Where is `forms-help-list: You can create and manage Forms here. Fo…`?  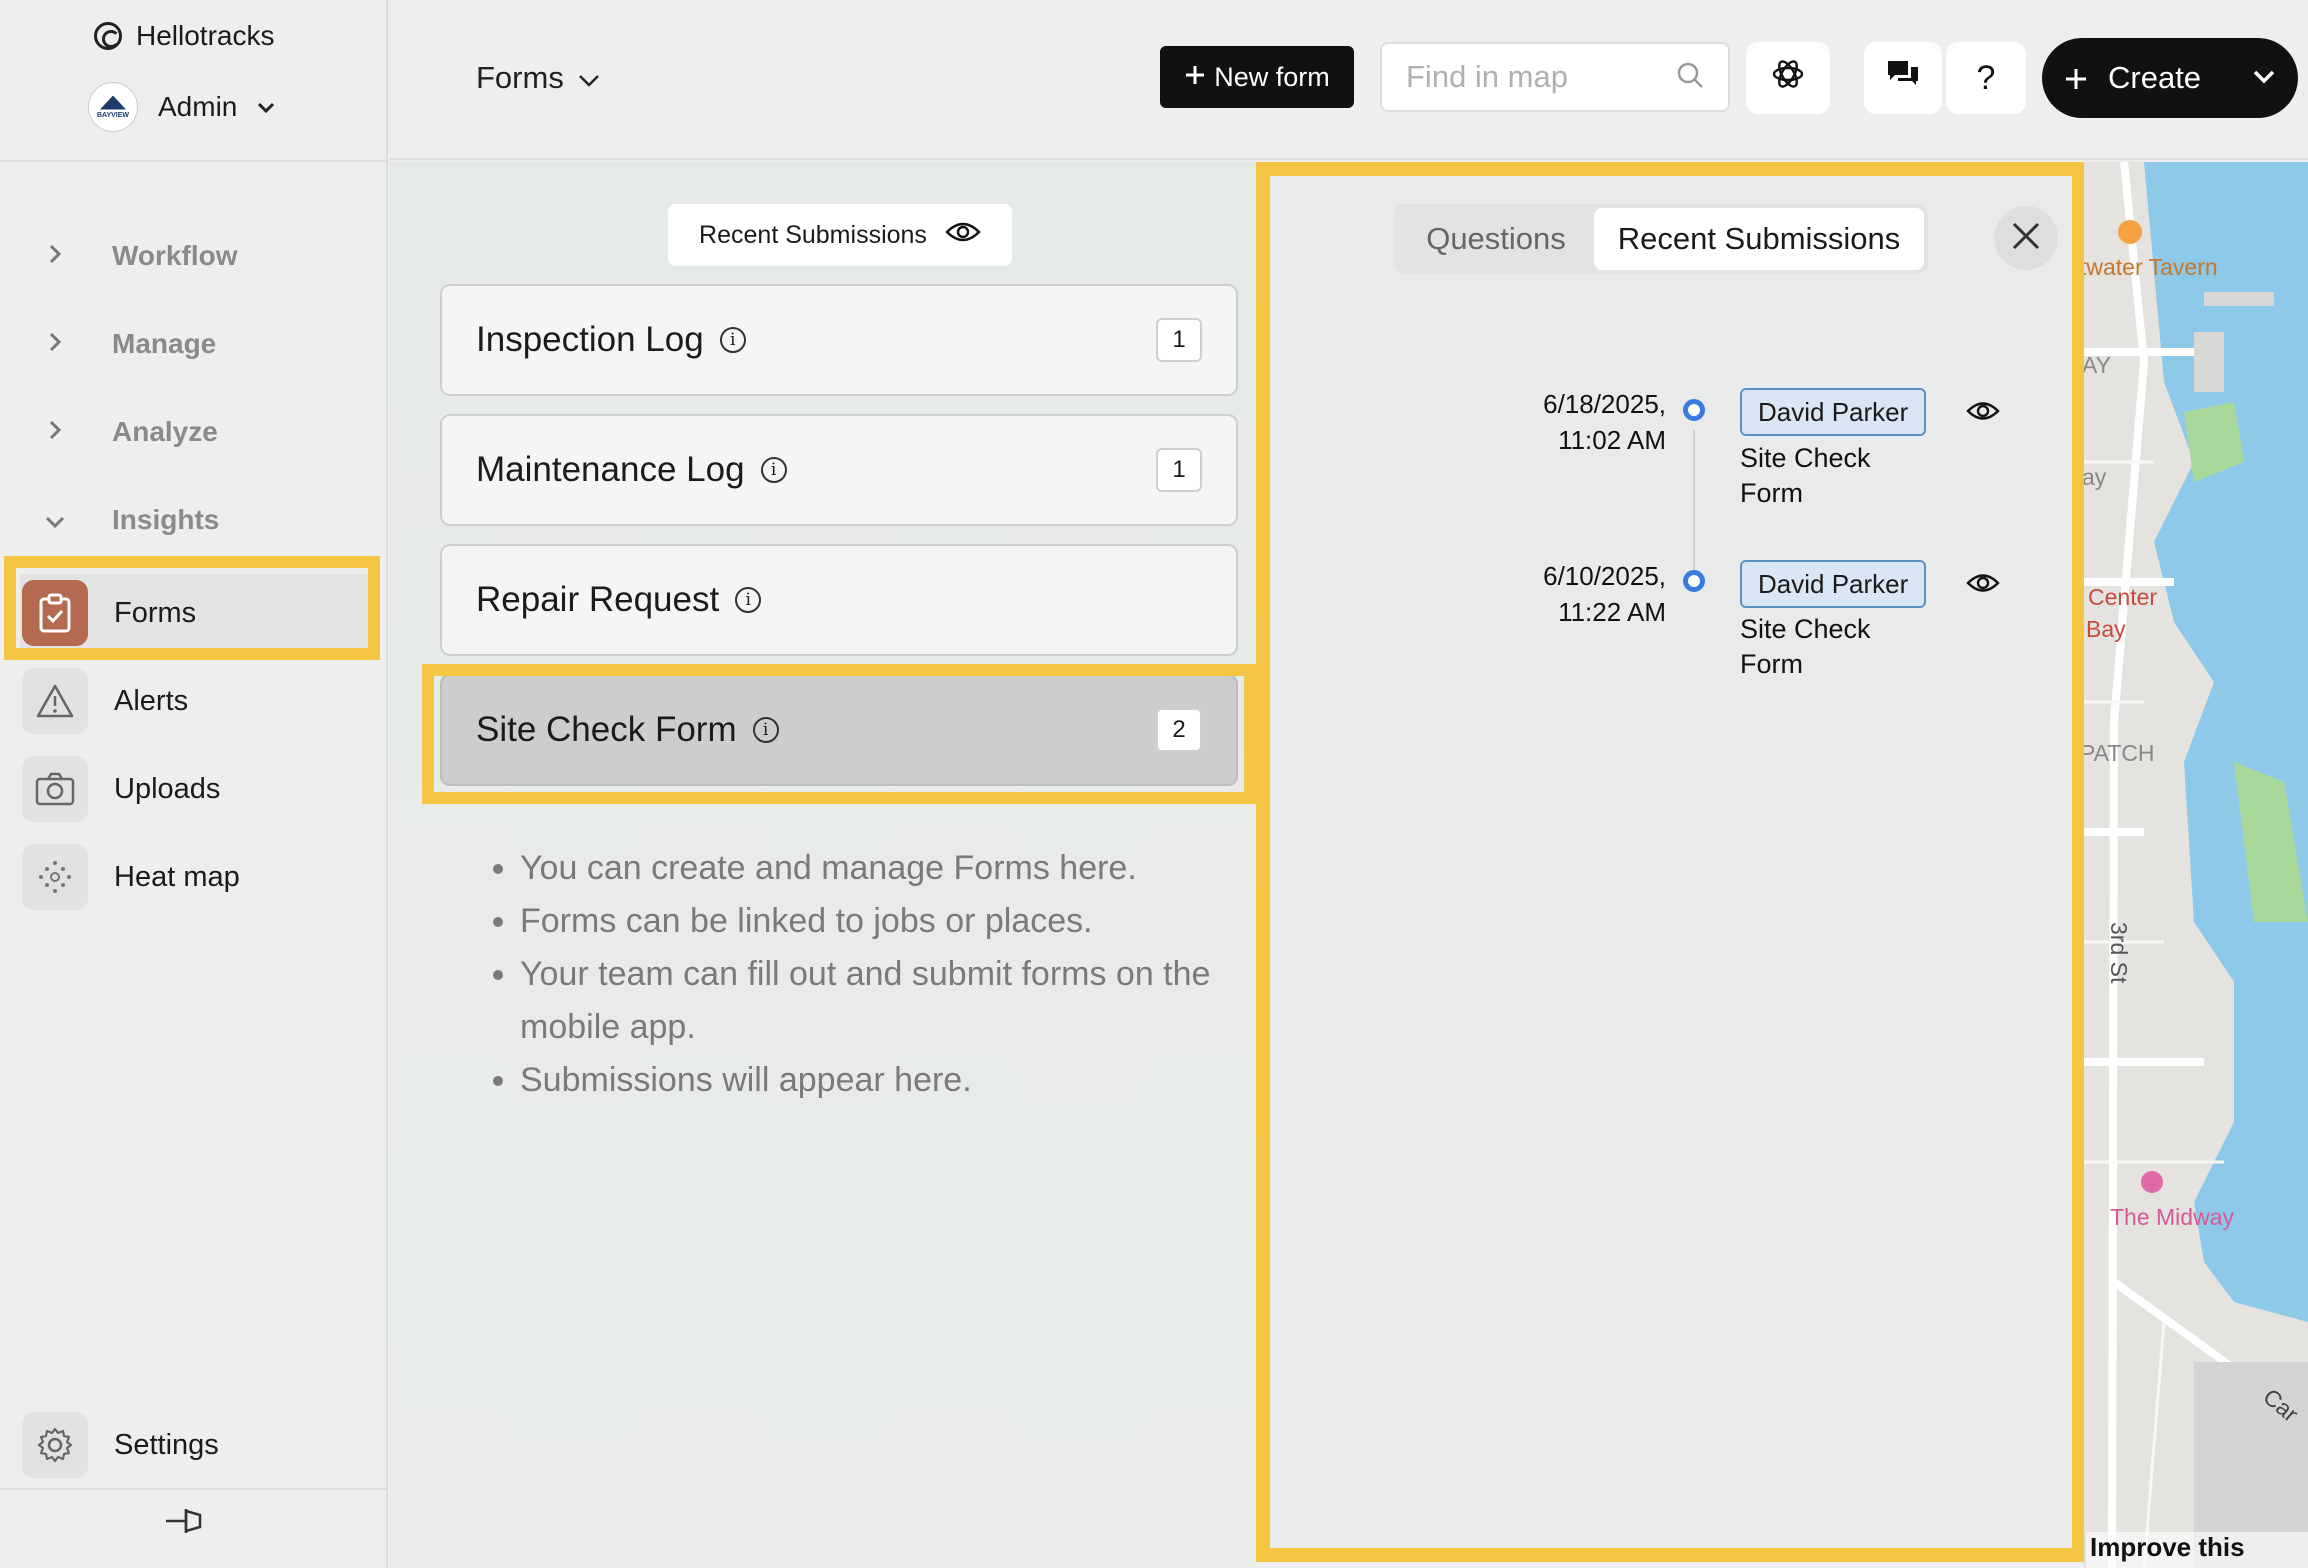 forms-help-list: You can create and manage Forms here. Fo… is located at coordinates (861, 974).